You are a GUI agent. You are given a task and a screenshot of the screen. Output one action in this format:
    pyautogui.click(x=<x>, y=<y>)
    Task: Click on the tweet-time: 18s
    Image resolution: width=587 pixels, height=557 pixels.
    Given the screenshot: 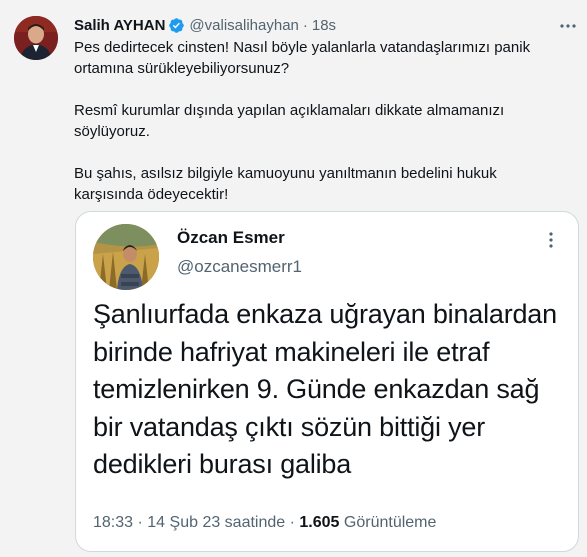 What is the action you would take?
    pyautogui.click(x=324, y=25)
    